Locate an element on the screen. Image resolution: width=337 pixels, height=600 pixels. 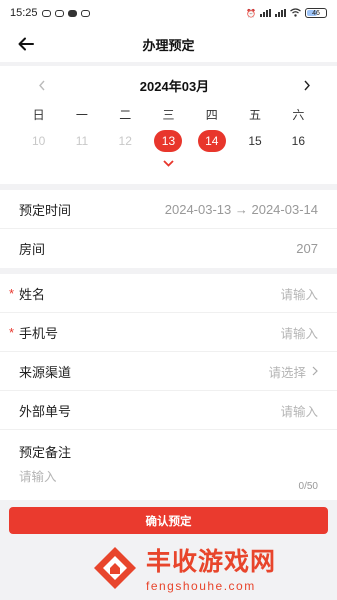
arrow-left-icon is located at coordinates (26, 44).